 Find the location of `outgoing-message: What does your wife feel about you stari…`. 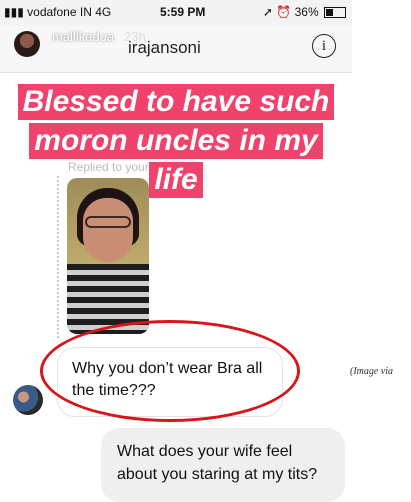

outgoing-message: What does your wife feel about you stari… is located at coordinates (223, 465).